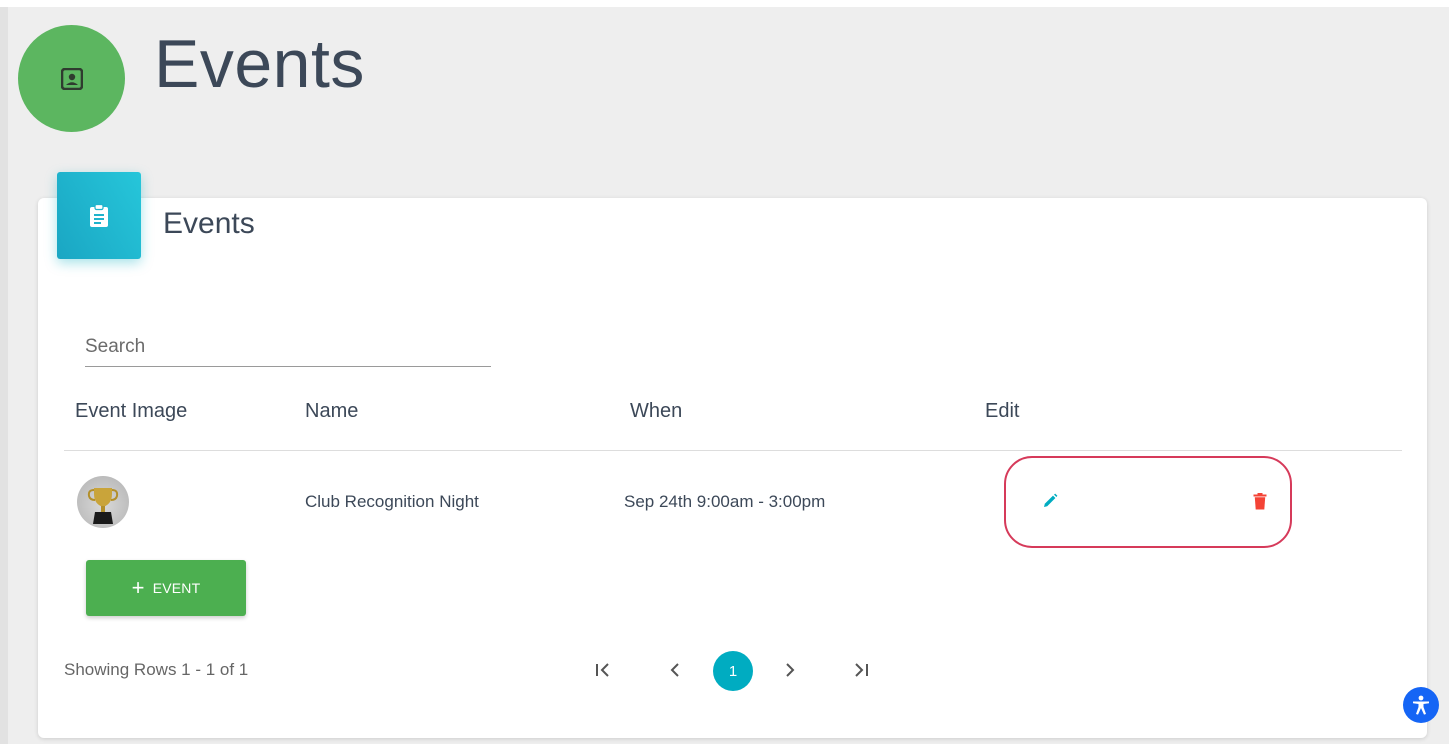  I want to click on column-header-edit: Edit, so click(1002, 411).